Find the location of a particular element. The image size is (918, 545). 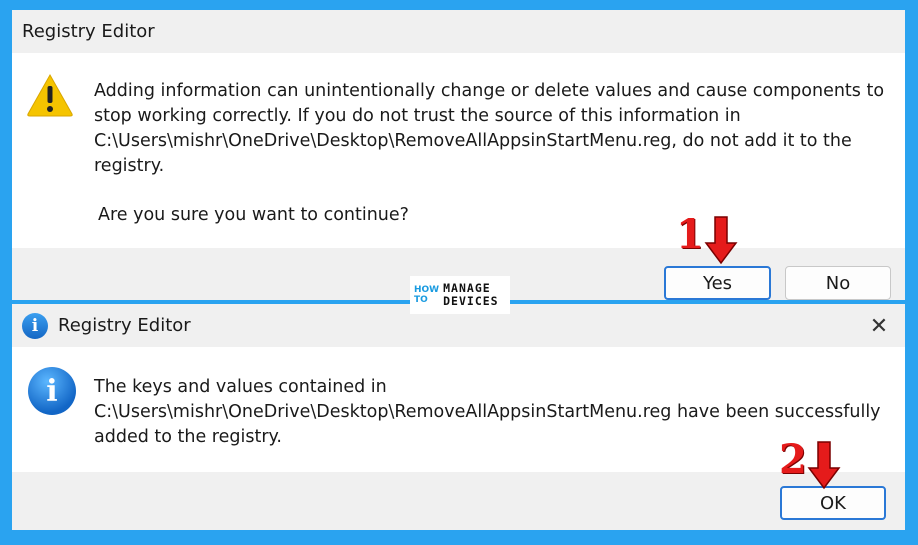

step-2-annotation: 2 is located at coordinates (810, 465).